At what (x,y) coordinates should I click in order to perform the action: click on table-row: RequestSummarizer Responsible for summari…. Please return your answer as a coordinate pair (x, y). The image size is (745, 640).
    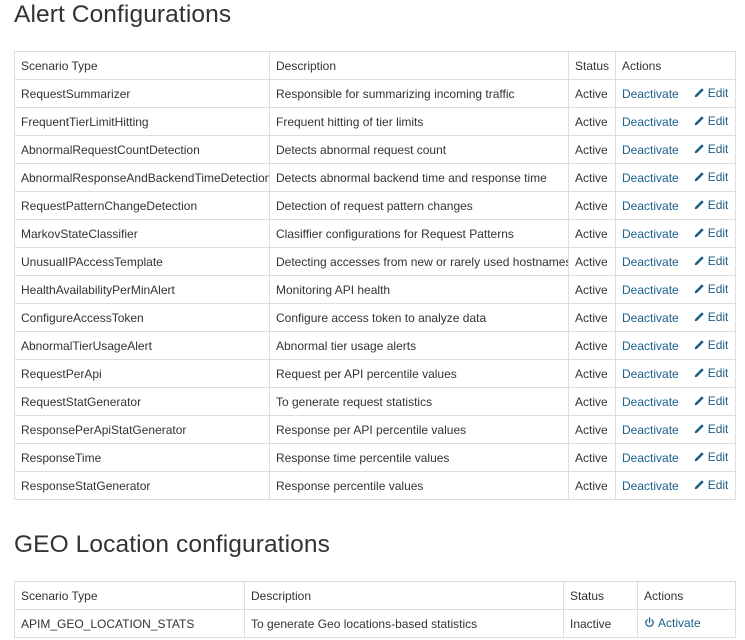
    Looking at the image, I should click on (375, 93).